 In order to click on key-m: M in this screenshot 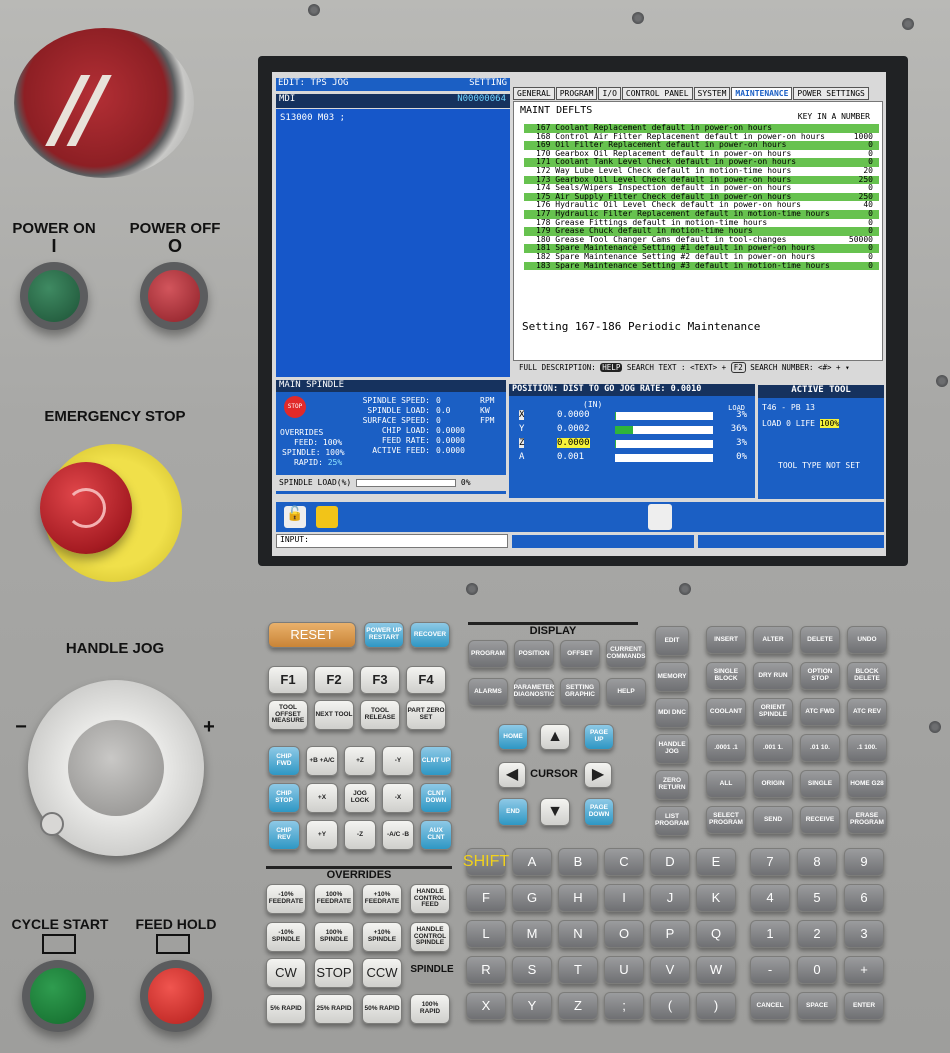, I will do `click(532, 934)`.